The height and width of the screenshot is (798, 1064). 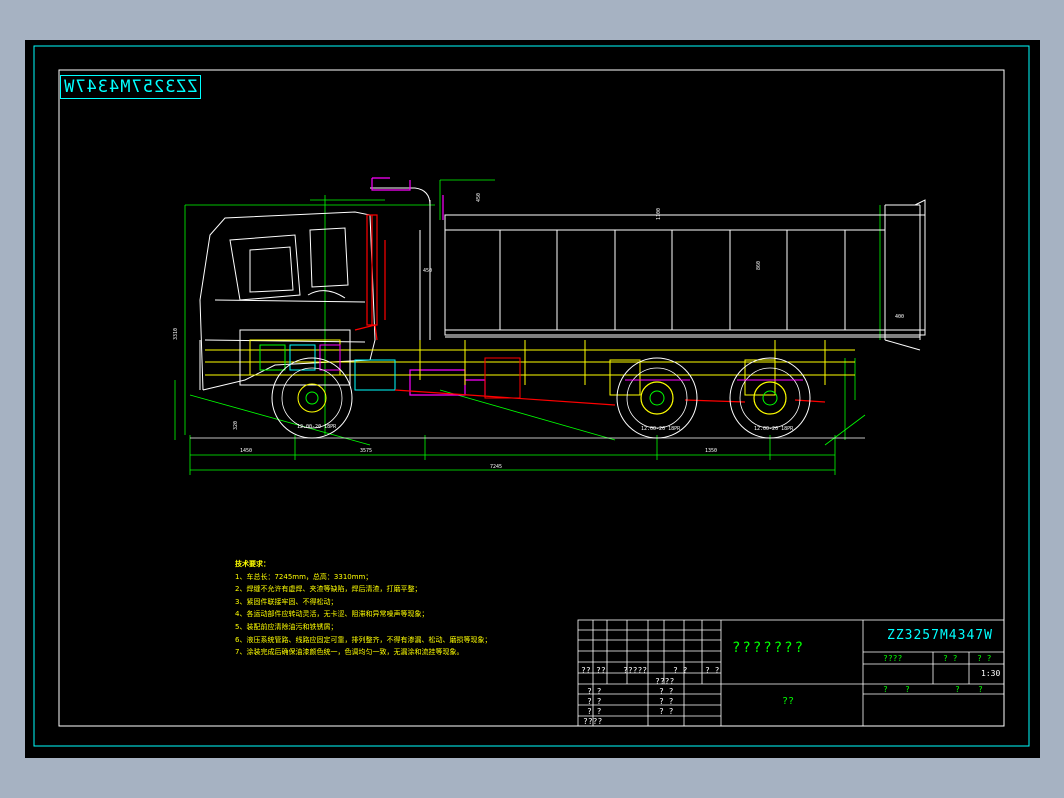 I want to click on sheet-label-b: ? ?, so click(x=984, y=658).